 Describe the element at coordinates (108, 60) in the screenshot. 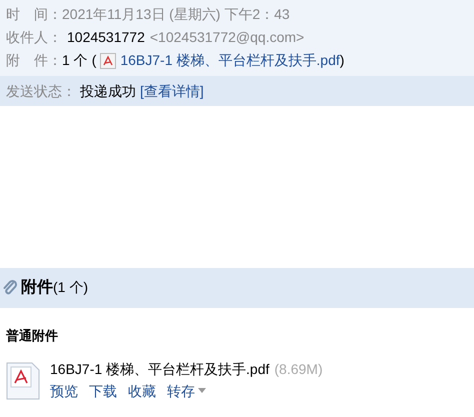

I see `pdf-icon` at that location.